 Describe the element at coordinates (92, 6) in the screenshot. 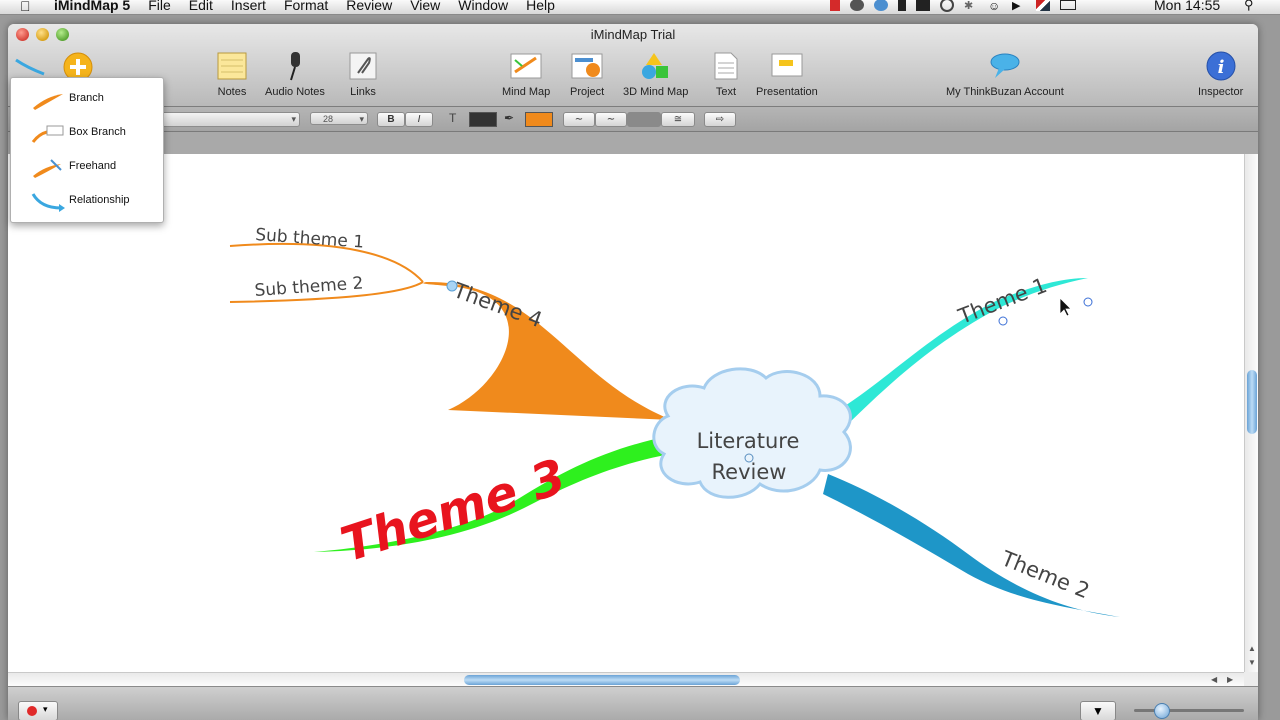

I see `menu-app-name: iMindMap 5` at that location.